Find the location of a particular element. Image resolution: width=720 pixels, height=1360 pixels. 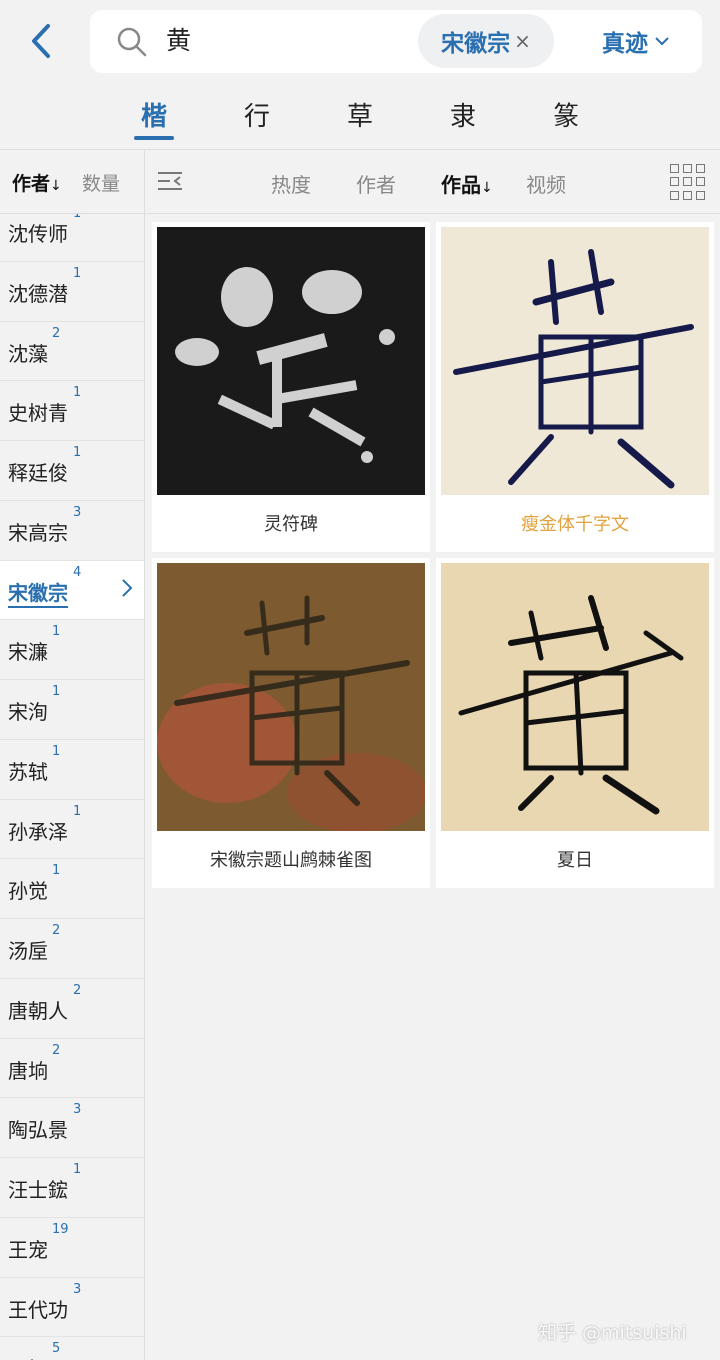

search-icon is located at coordinates (132, 42).